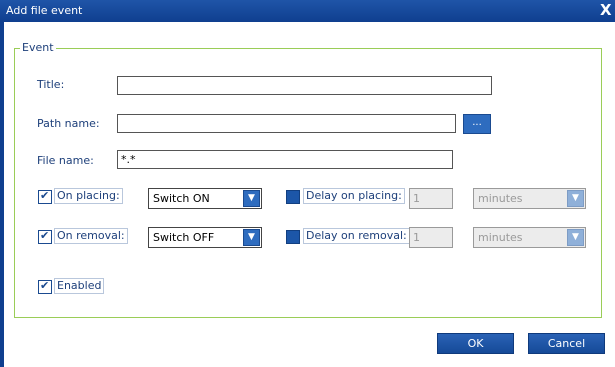  What do you see at coordinates (293, 237) in the screenshot?
I see `delay-on-removal-checkbox` at bounding box center [293, 237].